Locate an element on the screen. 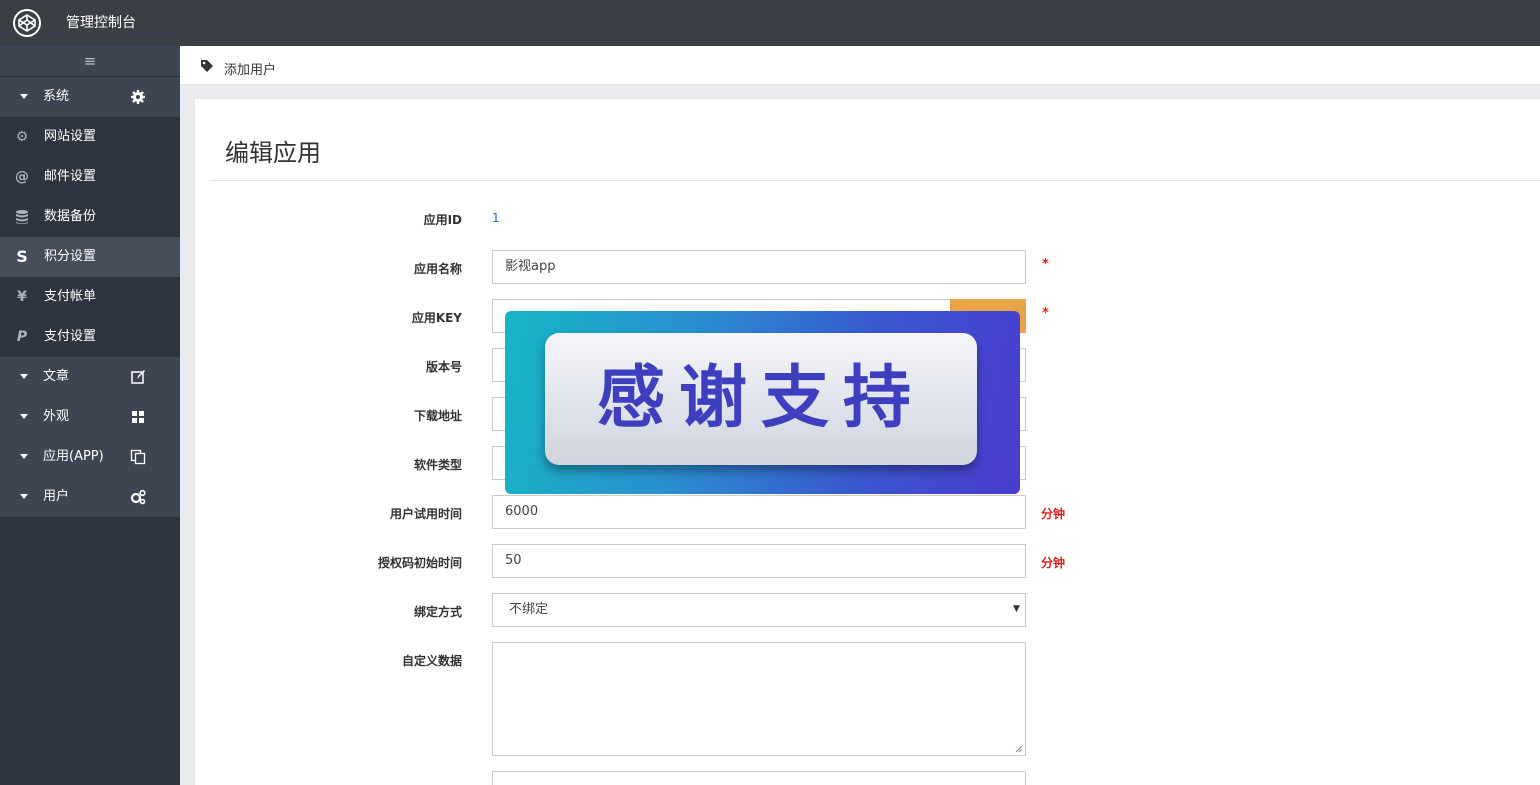 The width and height of the screenshot is (1540, 785). custom-data-textarea is located at coordinates (759, 699).